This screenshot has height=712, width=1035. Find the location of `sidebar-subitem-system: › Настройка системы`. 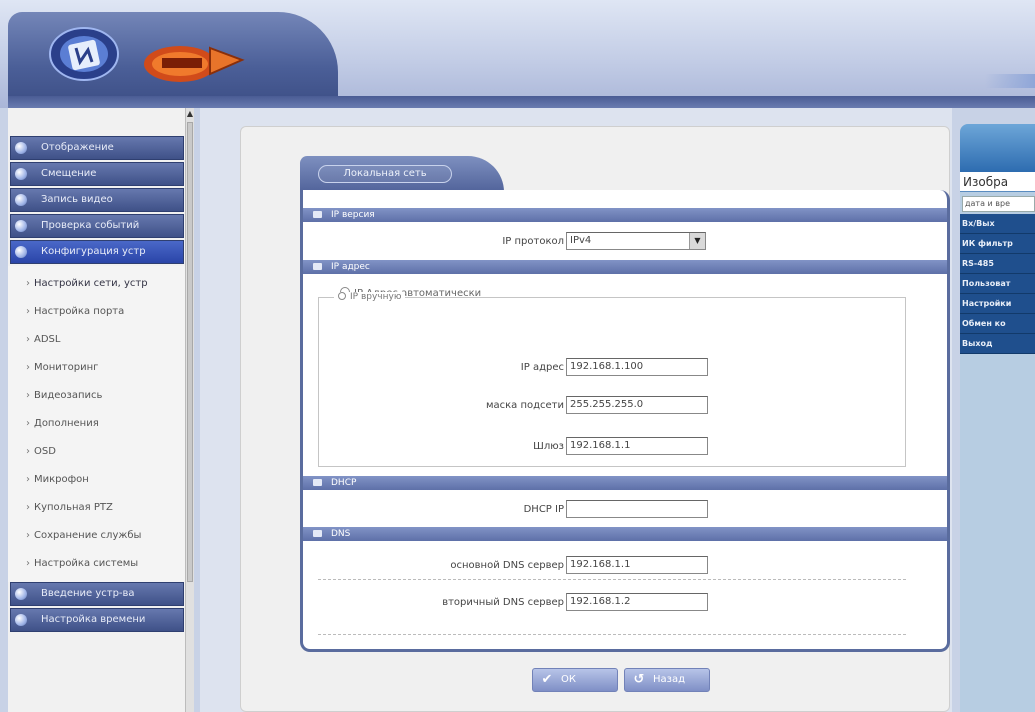

sidebar-subitem-system: › Настройка системы is located at coordinates (101, 564).